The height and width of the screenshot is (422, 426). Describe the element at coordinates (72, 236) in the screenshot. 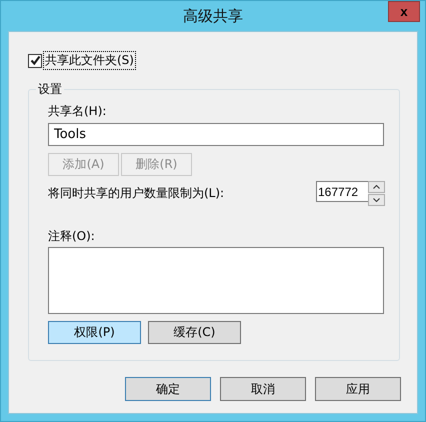

I see `field-label: 注释(O):` at that location.